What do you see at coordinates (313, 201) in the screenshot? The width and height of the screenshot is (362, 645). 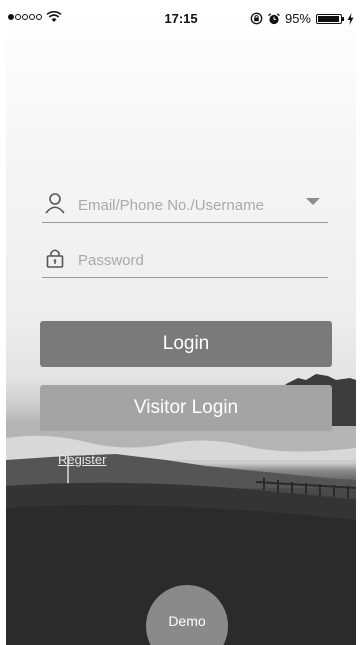 I see `chevron-down-icon` at bounding box center [313, 201].